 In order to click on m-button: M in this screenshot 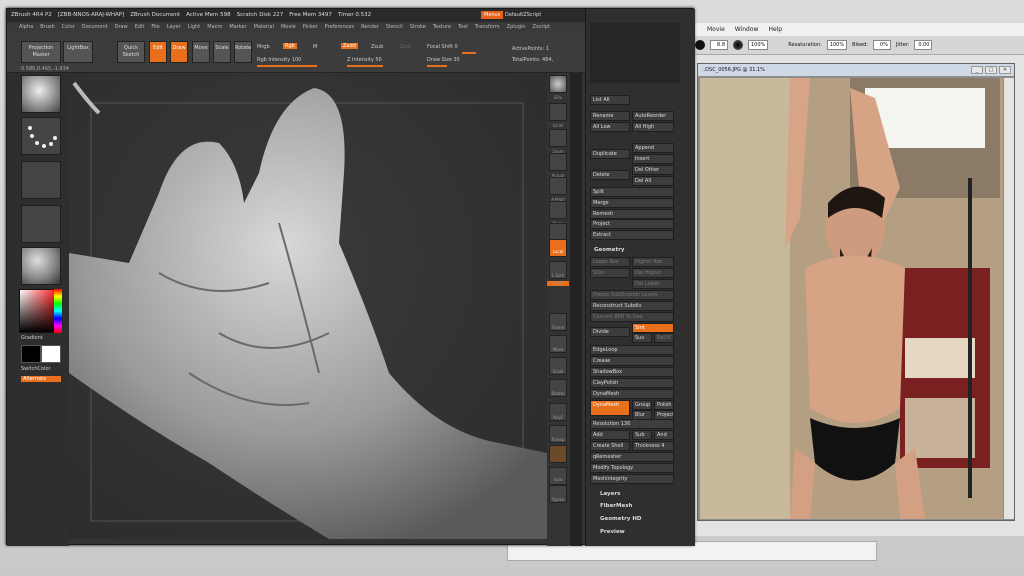, I will do `click(315, 47)`.